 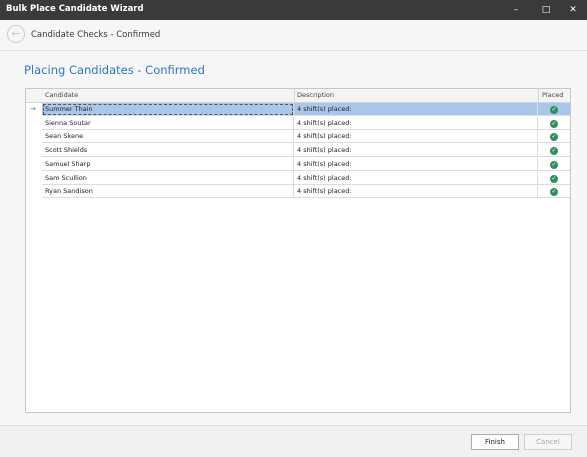 I want to click on table-row: Sean Skene 4 shift(s) placed: ✓, so click(x=298, y=137).